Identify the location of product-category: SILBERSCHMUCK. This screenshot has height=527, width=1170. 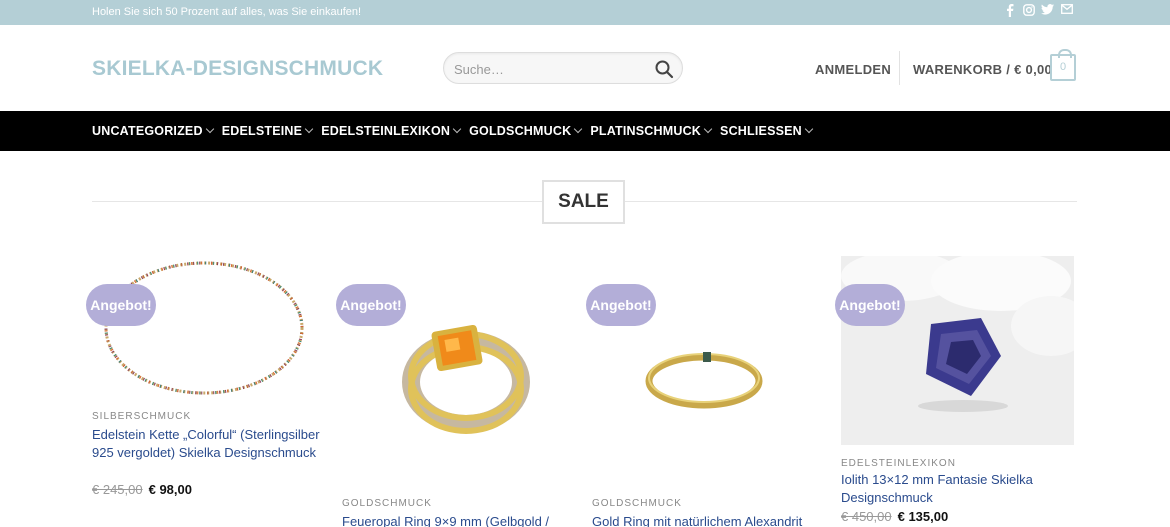
(141, 416).